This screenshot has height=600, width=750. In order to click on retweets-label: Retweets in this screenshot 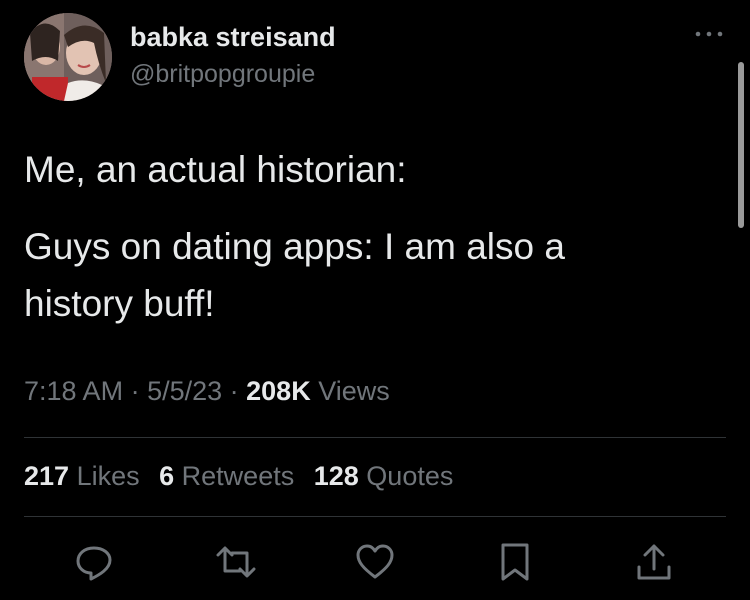, I will do `click(234, 476)`.